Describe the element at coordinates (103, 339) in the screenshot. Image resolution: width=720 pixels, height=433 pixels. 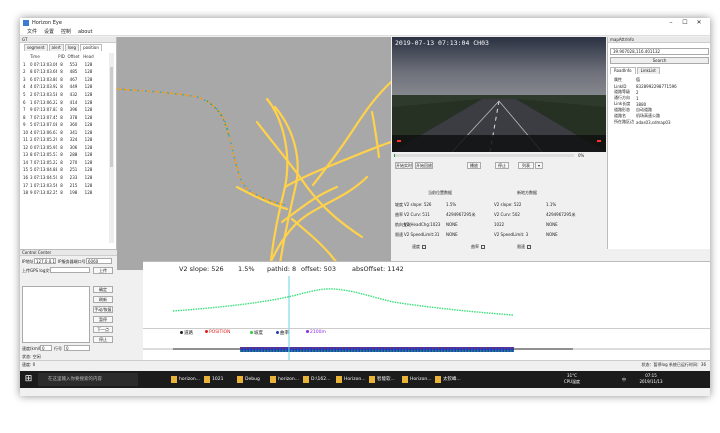
I see `stop-control-button: 停止` at that location.